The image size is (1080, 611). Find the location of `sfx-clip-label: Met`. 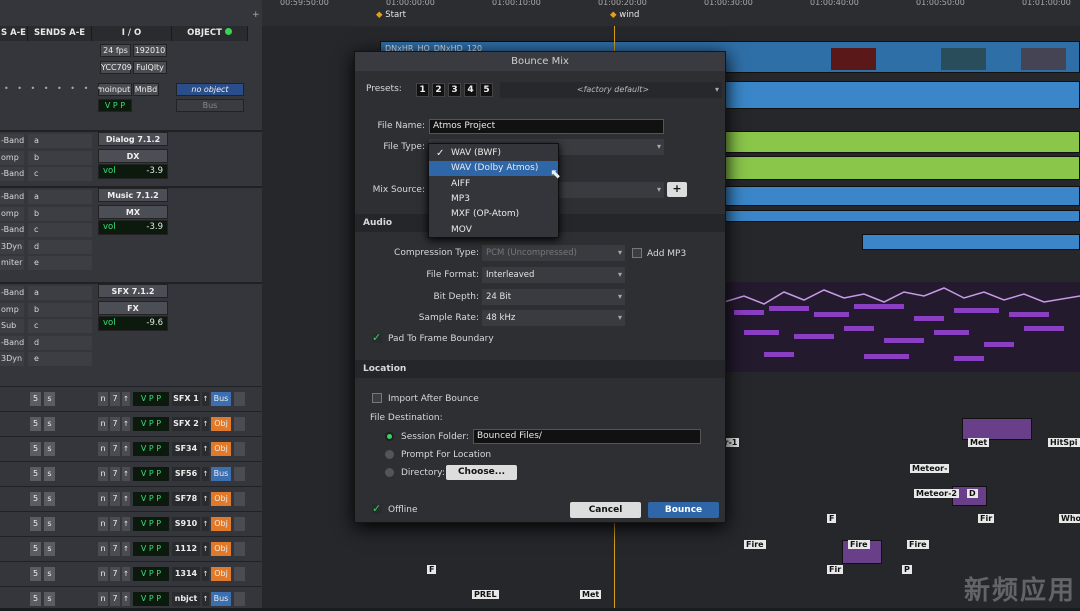

sfx-clip-label: Met is located at coordinates (979, 442).